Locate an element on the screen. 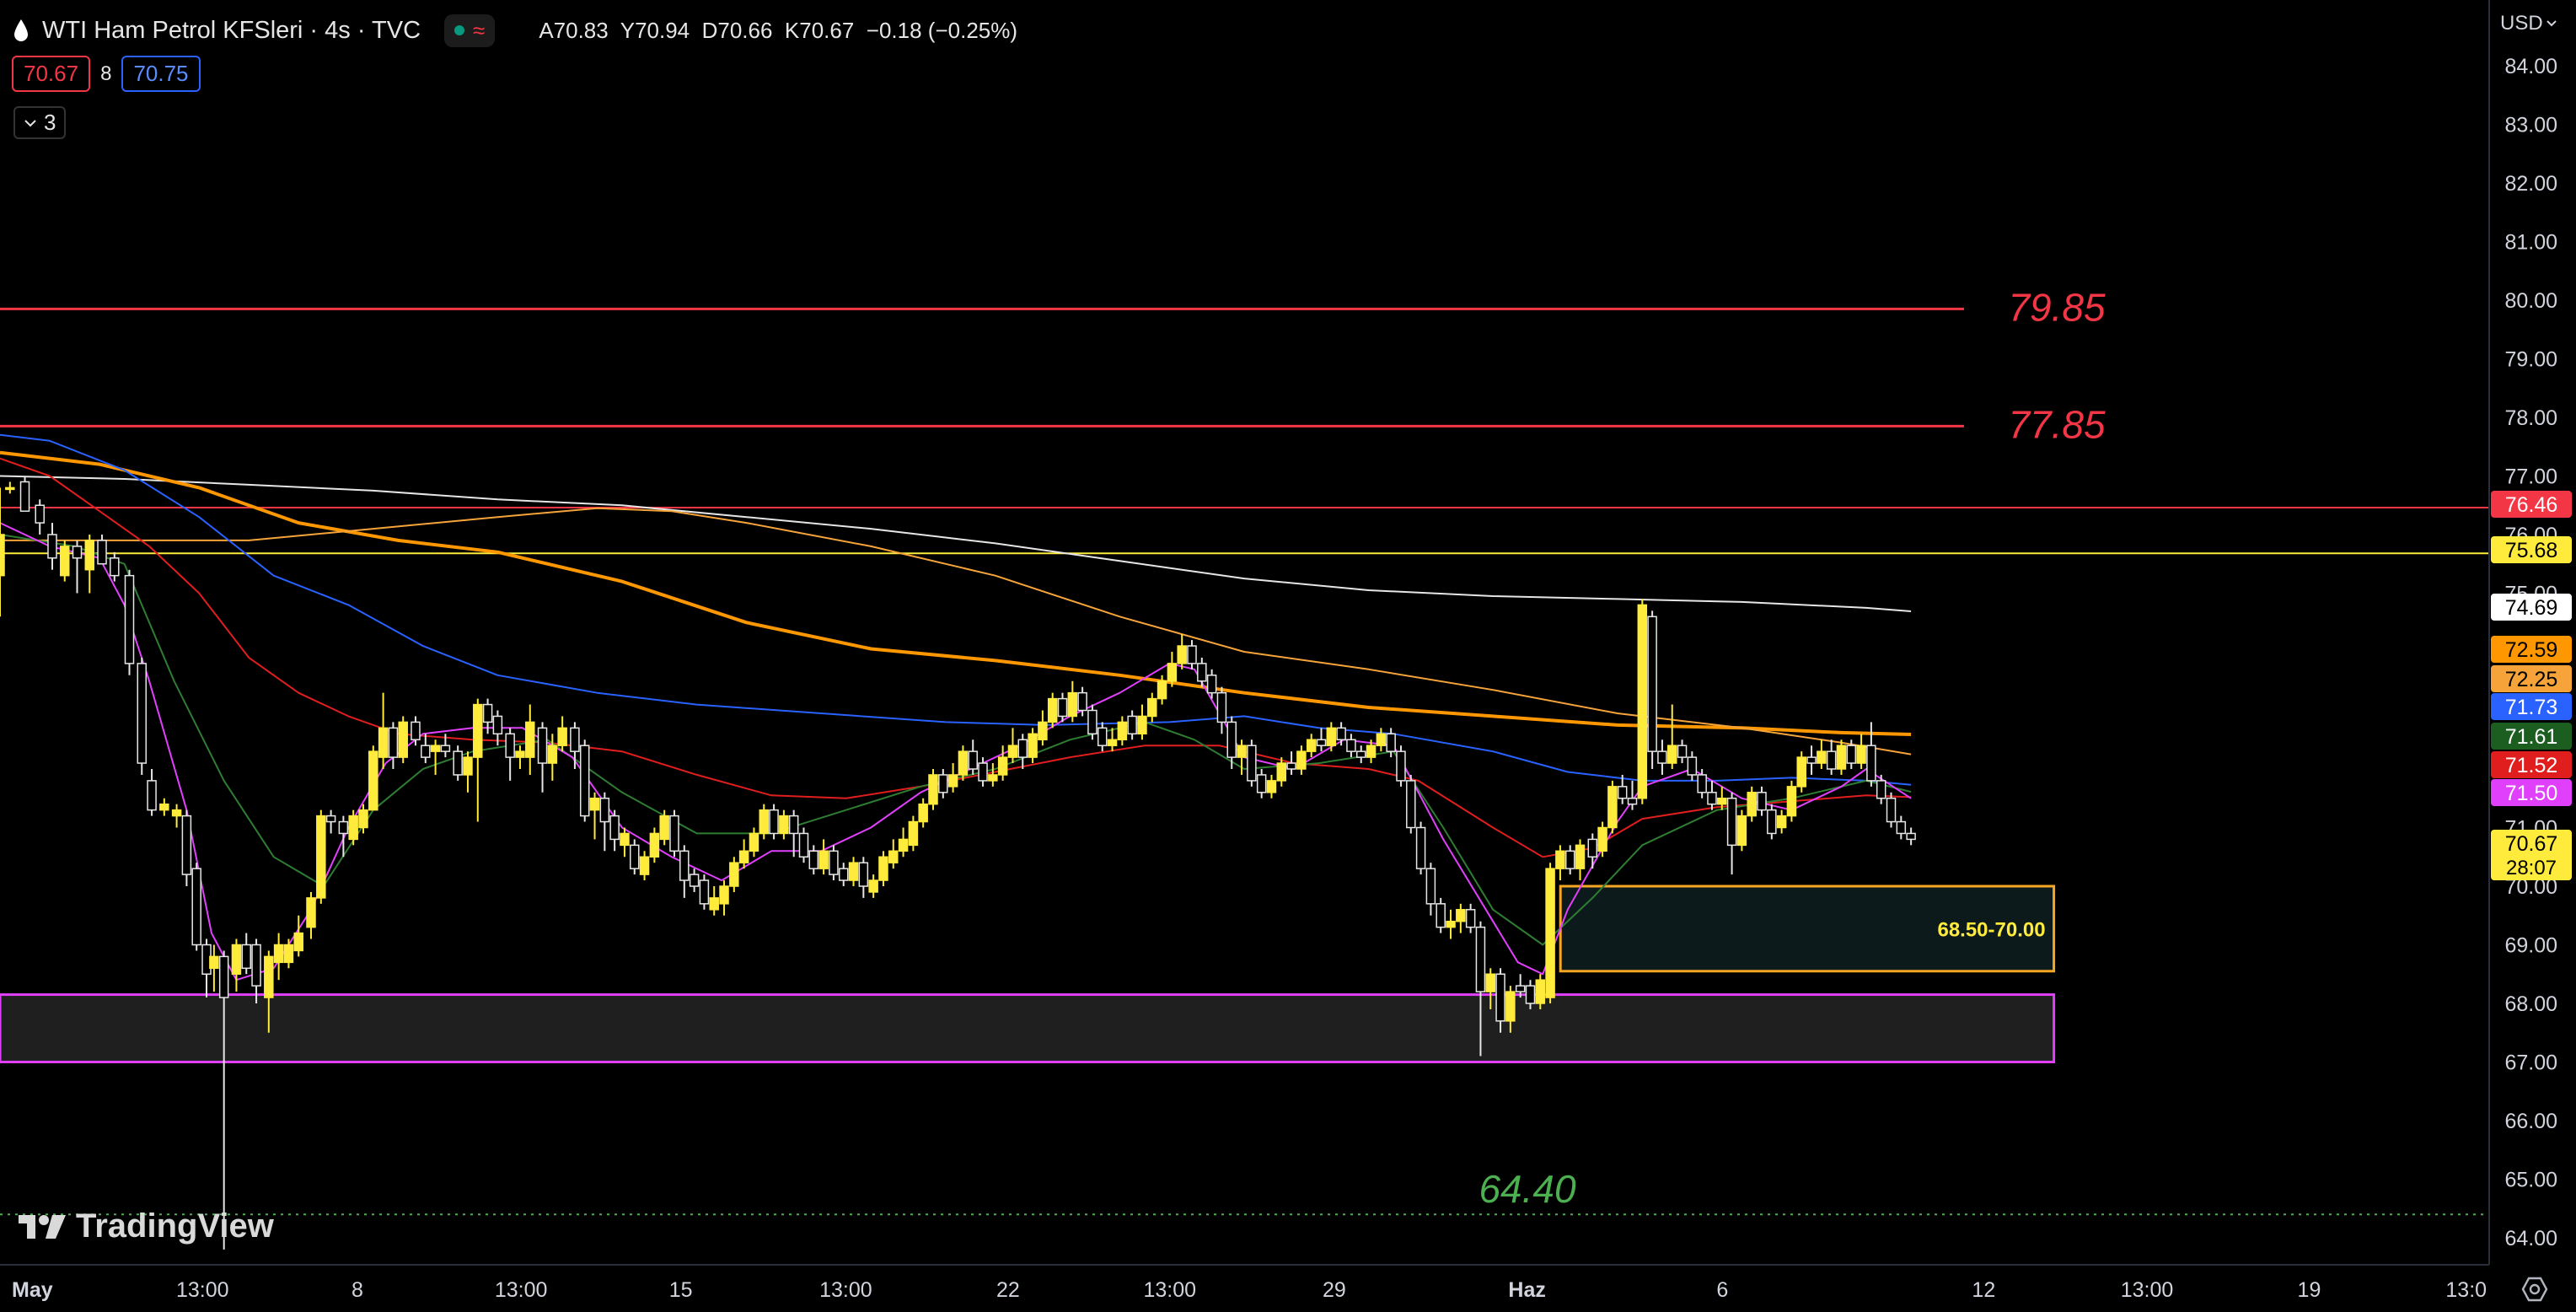  time-axis is located at coordinates (1288, 1289).